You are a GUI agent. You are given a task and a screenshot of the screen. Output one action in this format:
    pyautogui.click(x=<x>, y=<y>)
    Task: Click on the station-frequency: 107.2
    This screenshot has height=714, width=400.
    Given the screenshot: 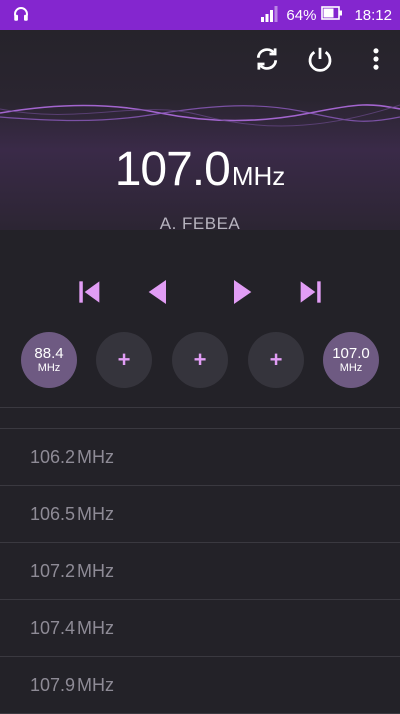 What is the action you would take?
    pyautogui.click(x=53, y=570)
    